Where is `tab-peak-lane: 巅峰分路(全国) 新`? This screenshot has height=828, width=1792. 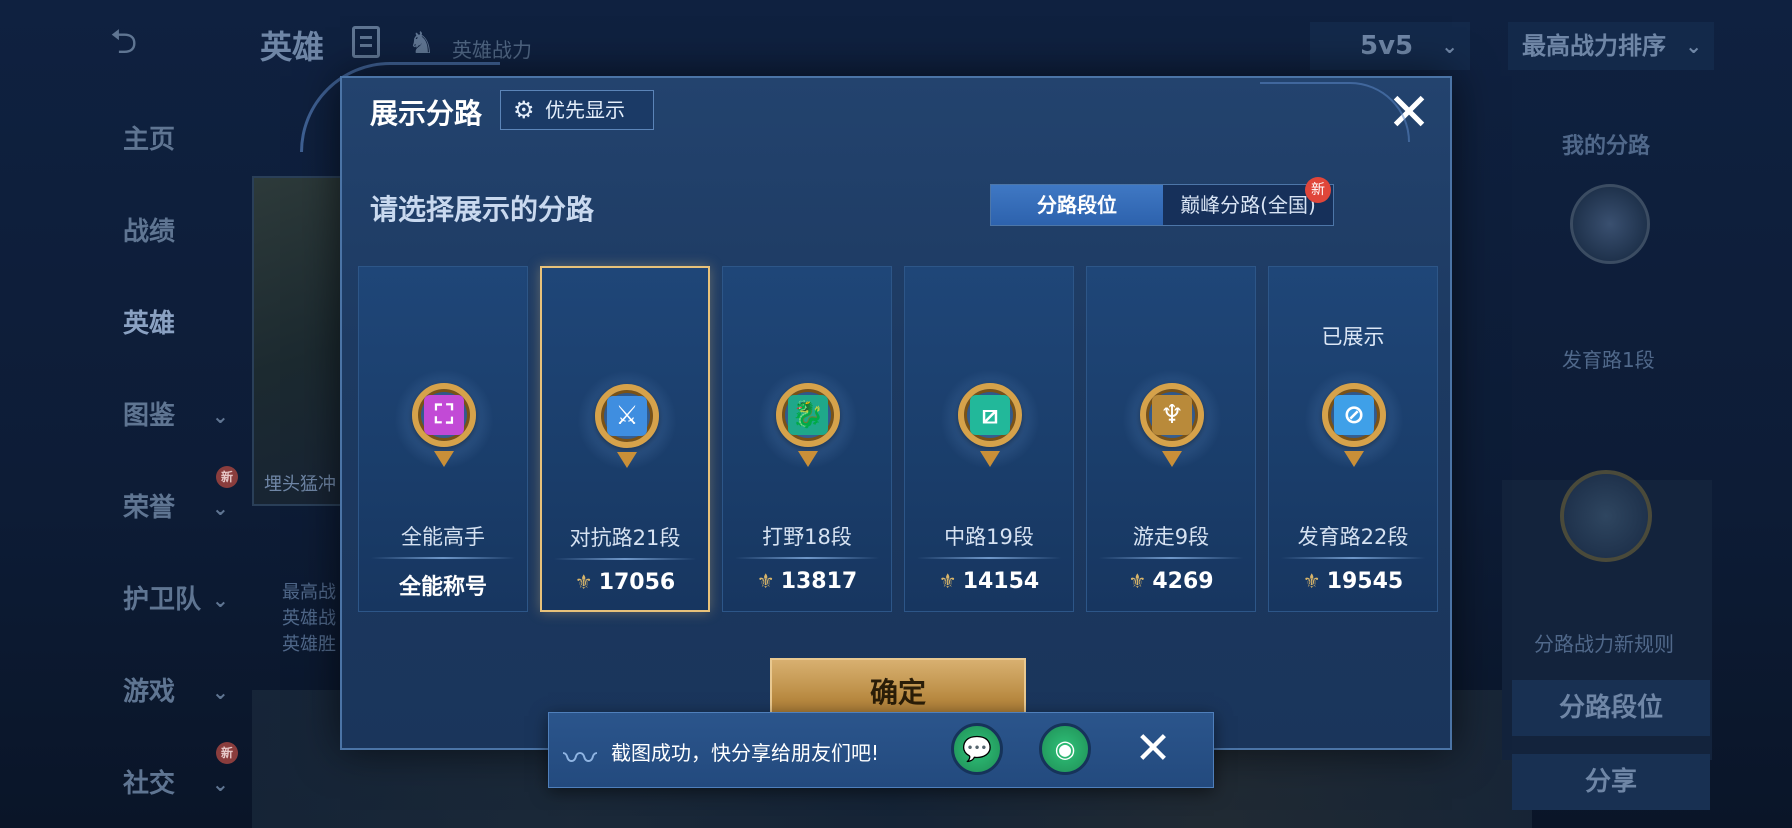 tab-peak-lane: 巅峰分路(全国) 新 is located at coordinates (1248, 201).